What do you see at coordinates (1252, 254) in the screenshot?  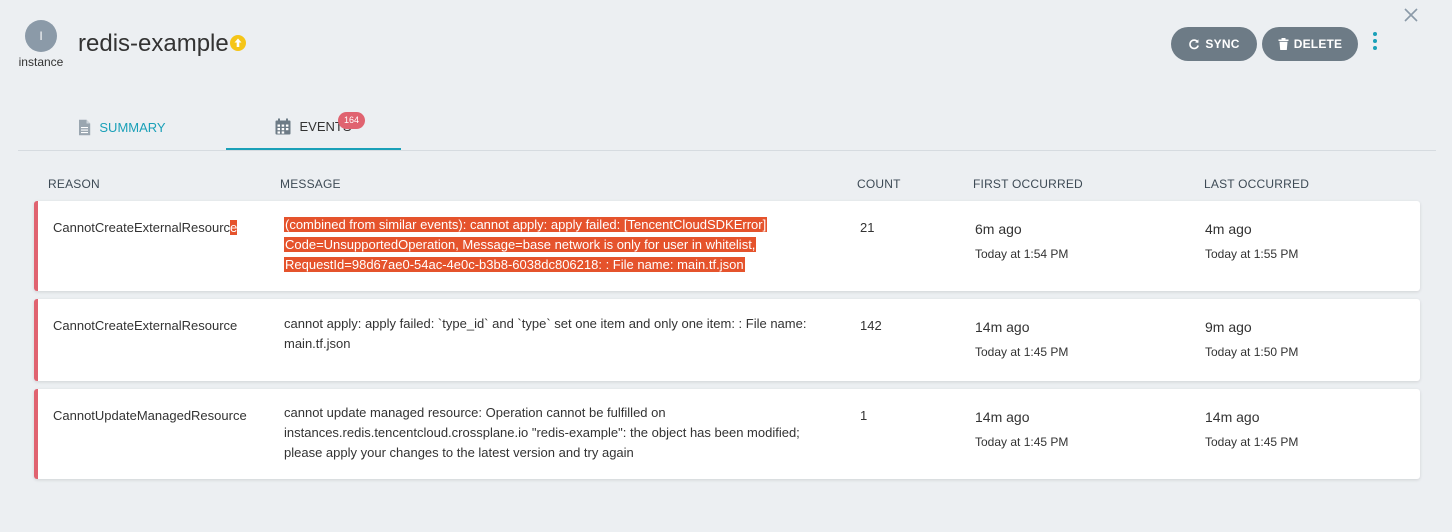 I see `last-timestamp: Today at 1:55 PM` at bounding box center [1252, 254].